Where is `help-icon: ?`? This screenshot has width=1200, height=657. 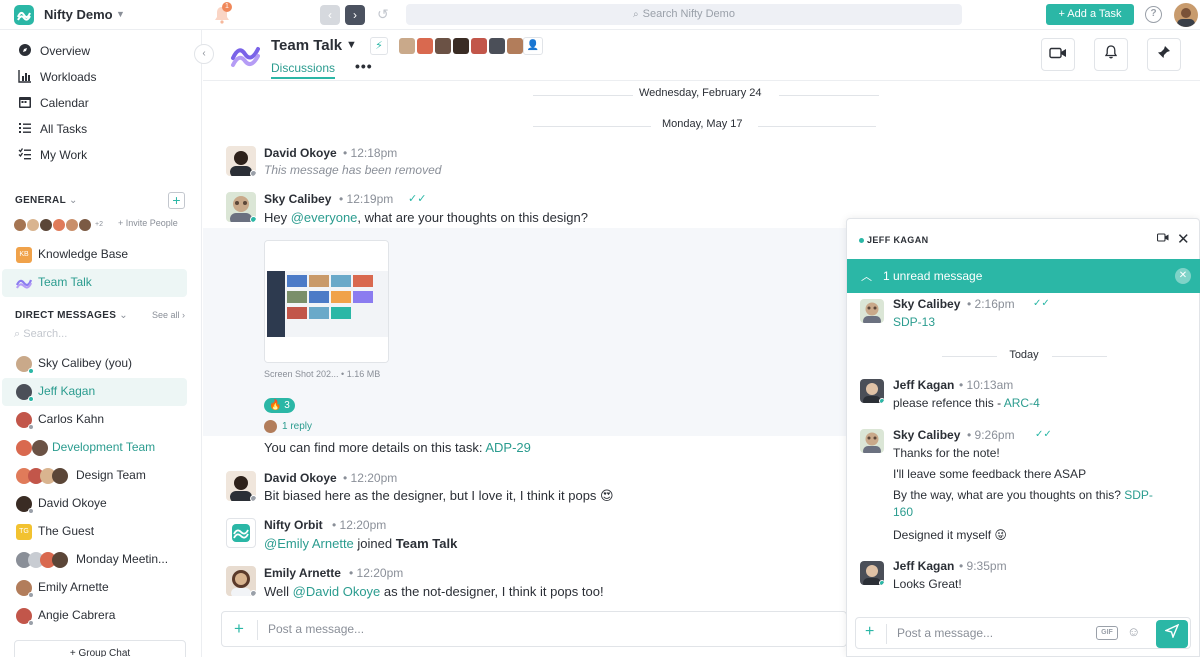 help-icon: ? is located at coordinates (1153, 14).